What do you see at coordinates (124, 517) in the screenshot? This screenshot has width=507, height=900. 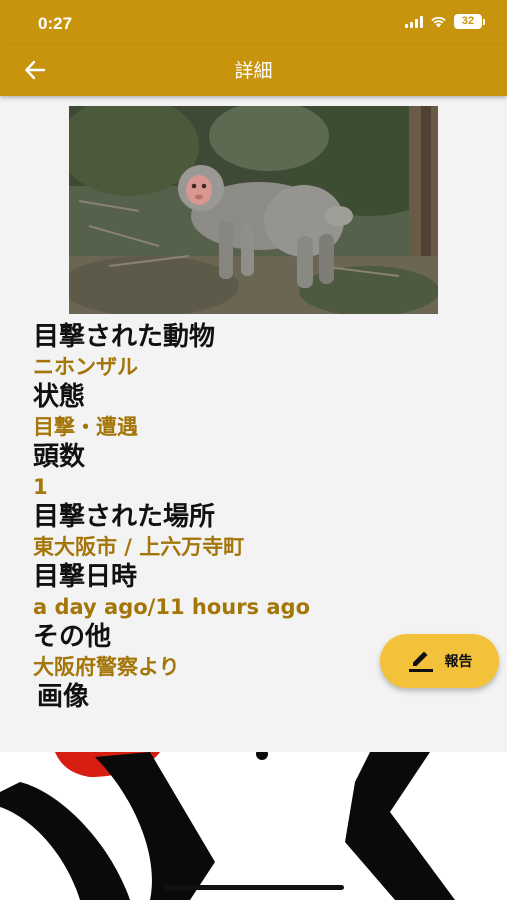 I see `detail-label-location: 目撃された場所` at bounding box center [124, 517].